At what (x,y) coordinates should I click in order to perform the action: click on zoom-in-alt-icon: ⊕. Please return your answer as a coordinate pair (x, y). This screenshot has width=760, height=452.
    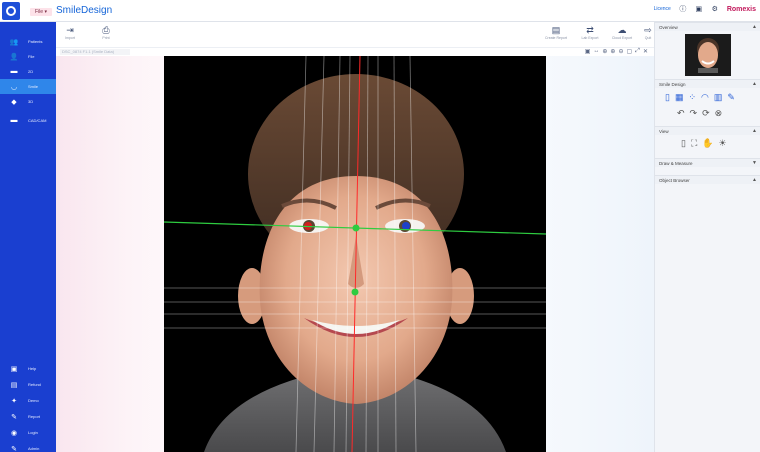
    Looking at the image, I should click on (612, 51).